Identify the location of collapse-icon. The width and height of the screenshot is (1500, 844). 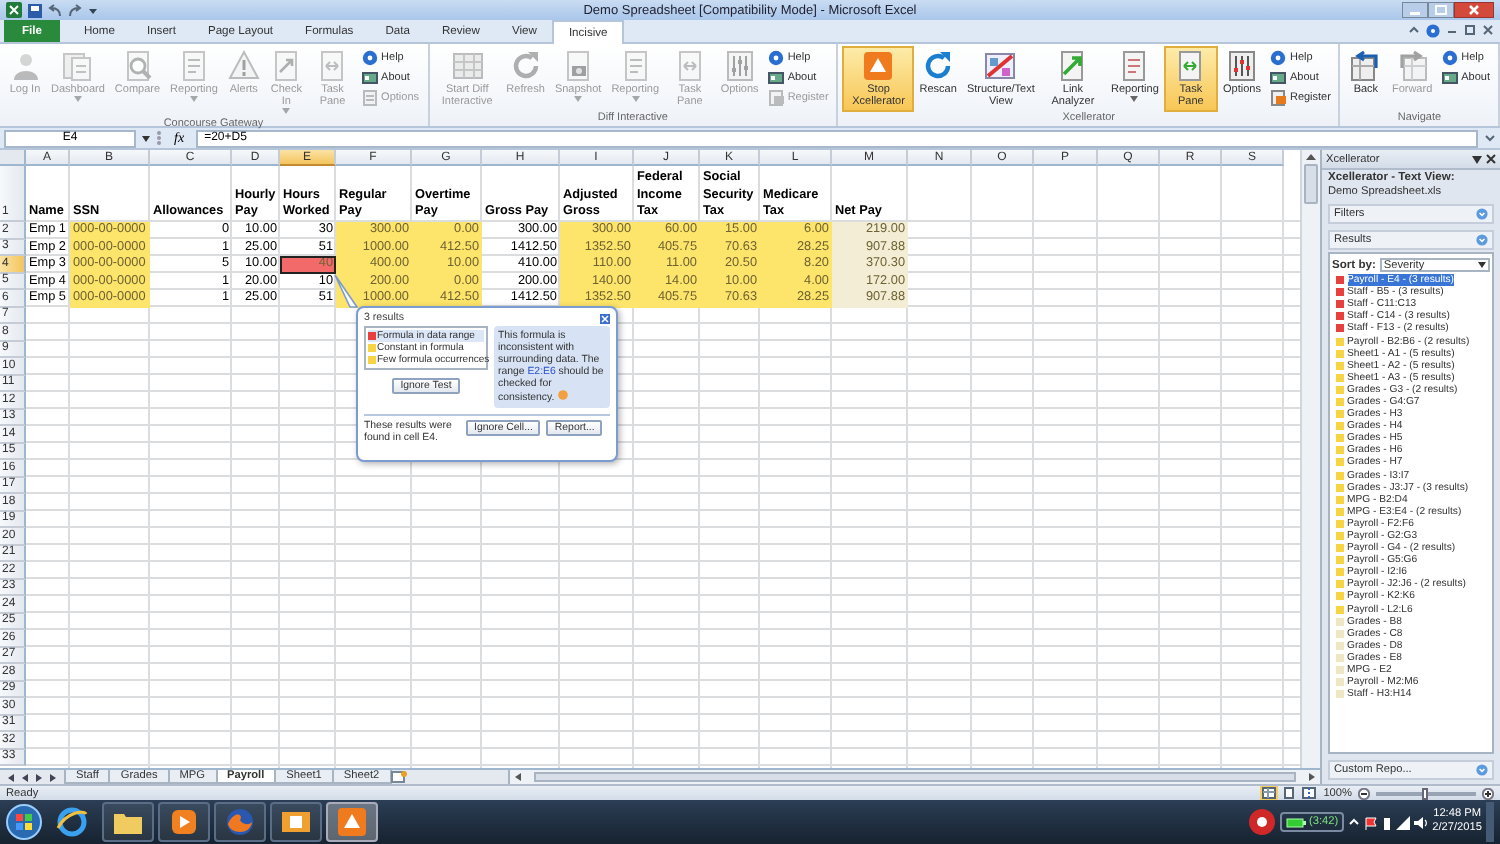
(1414, 30).